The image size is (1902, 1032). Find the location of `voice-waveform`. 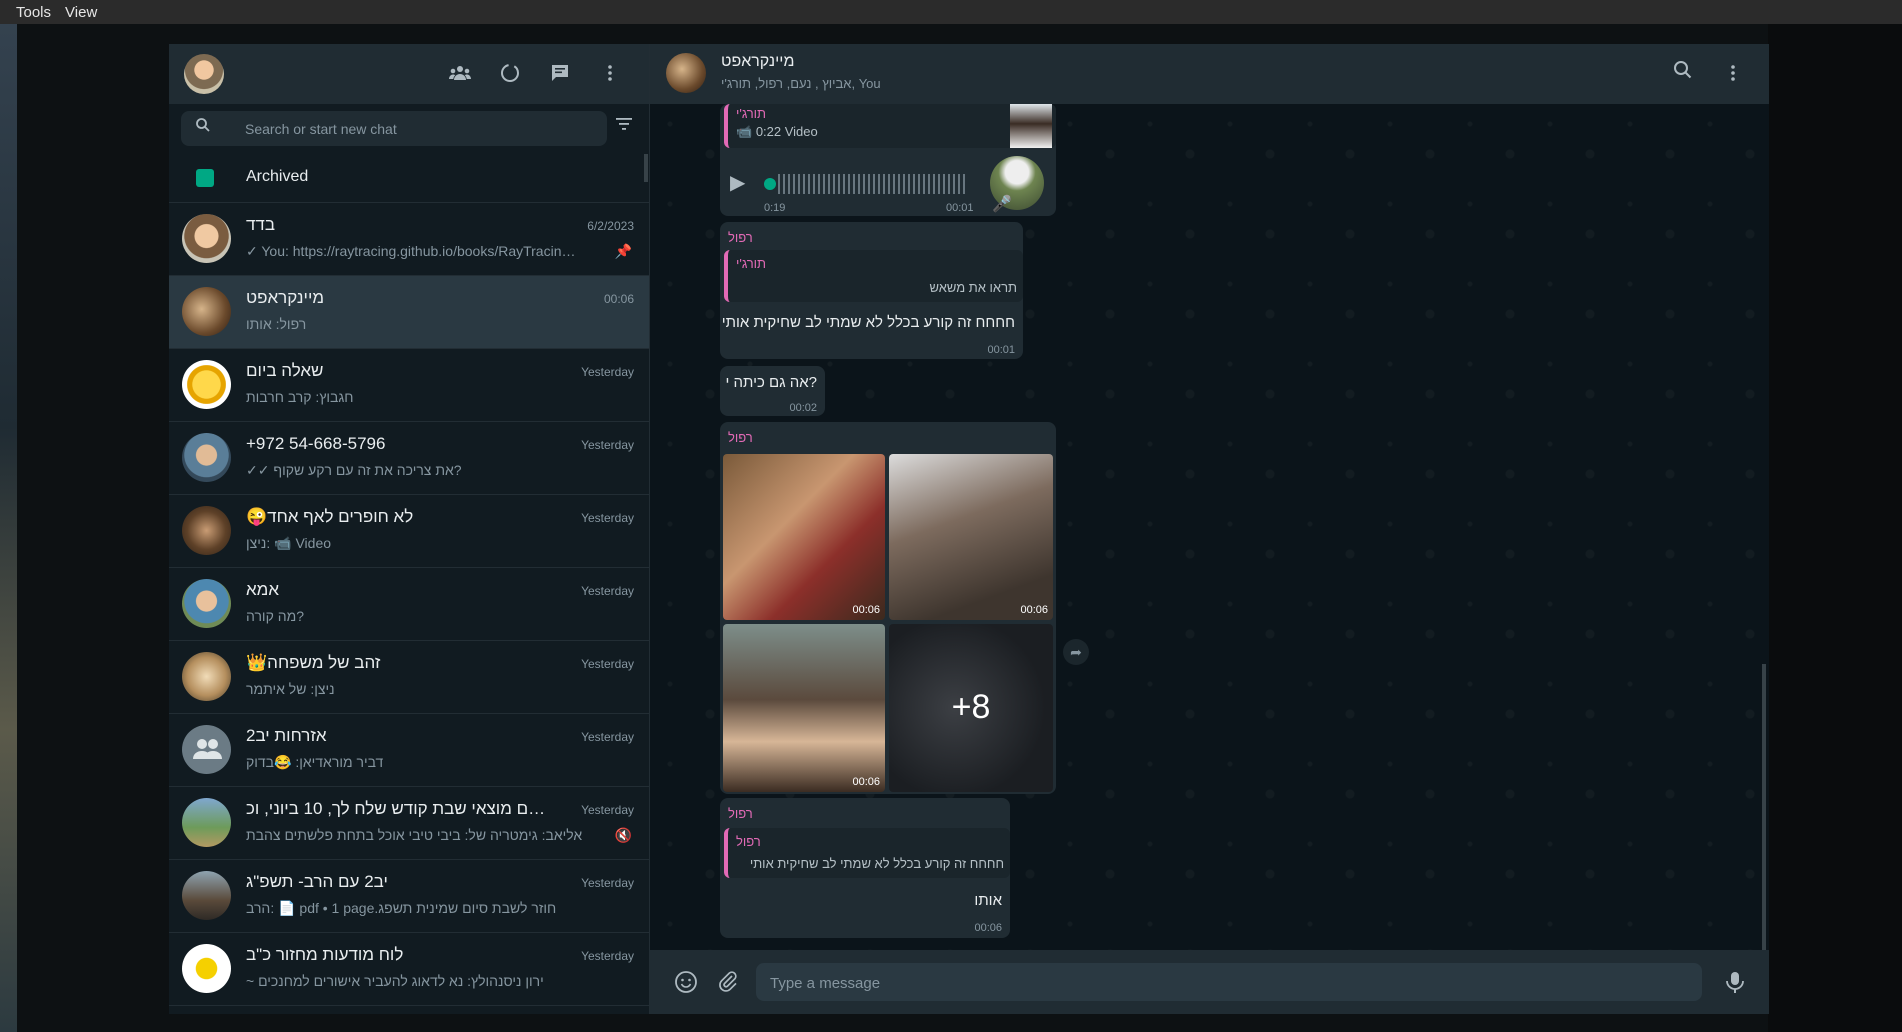

voice-waveform is located at coordinates (873, 184).